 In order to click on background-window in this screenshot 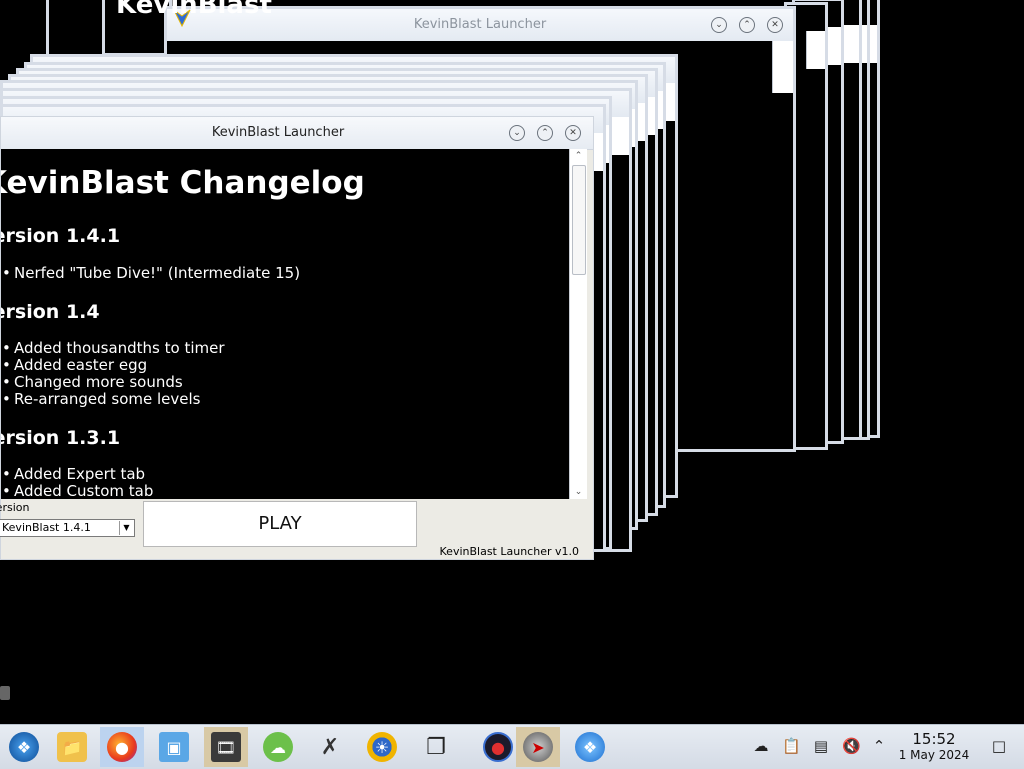, I will do `click(76, 30)`.